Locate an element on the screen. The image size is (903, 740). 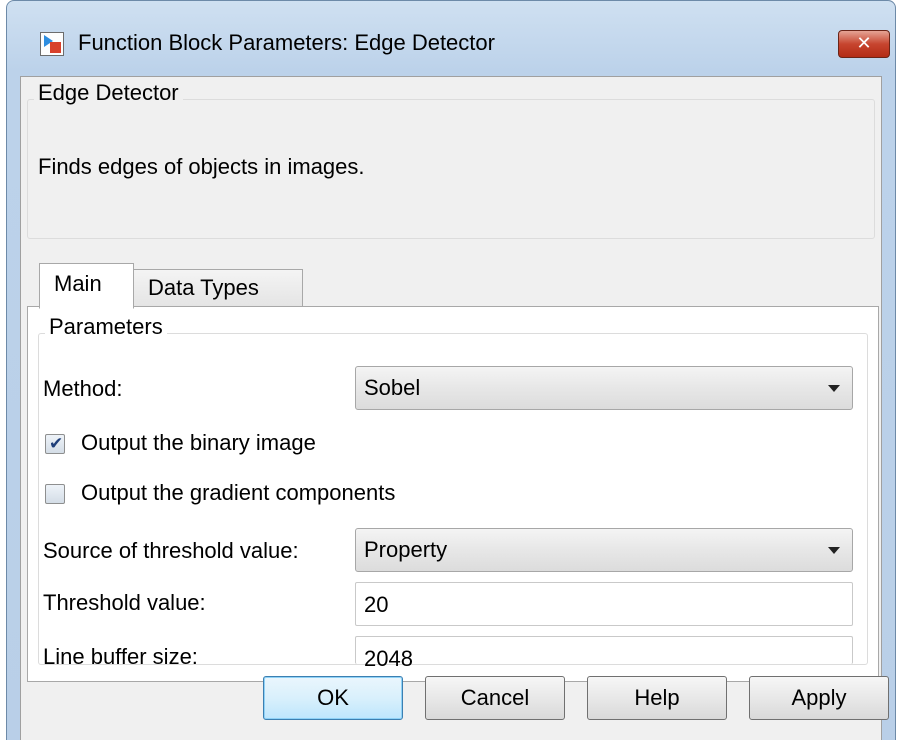
apply-button: Apply is located at coordinates (819, 698).